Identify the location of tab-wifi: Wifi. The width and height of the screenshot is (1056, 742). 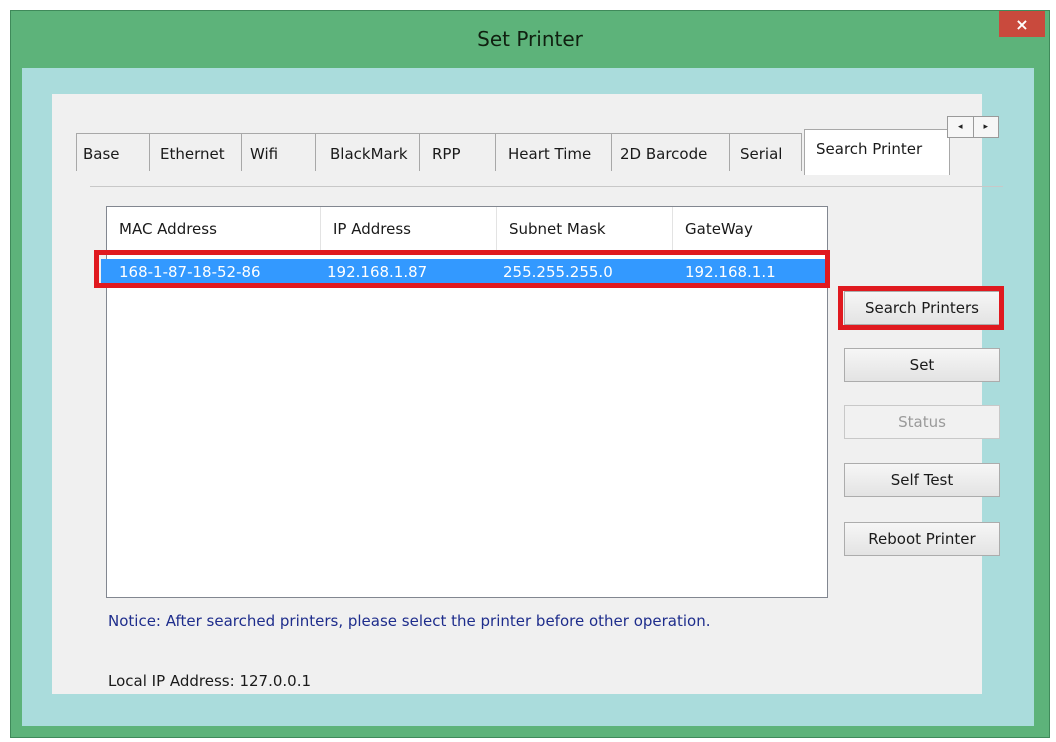
(279, 152).